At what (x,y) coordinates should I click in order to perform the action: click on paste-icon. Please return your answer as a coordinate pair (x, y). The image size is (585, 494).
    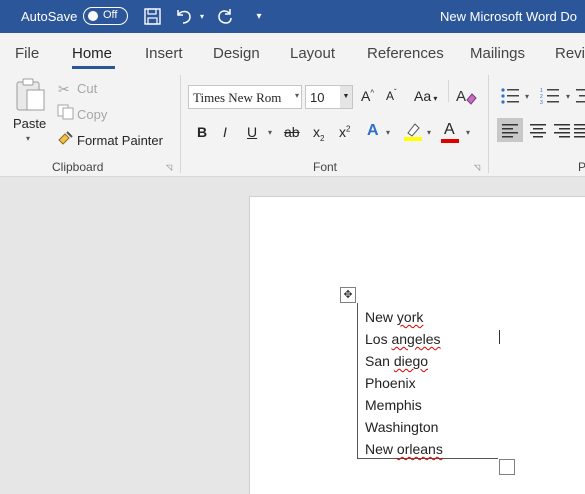
    Looking at the image, I should click on (30, 97).